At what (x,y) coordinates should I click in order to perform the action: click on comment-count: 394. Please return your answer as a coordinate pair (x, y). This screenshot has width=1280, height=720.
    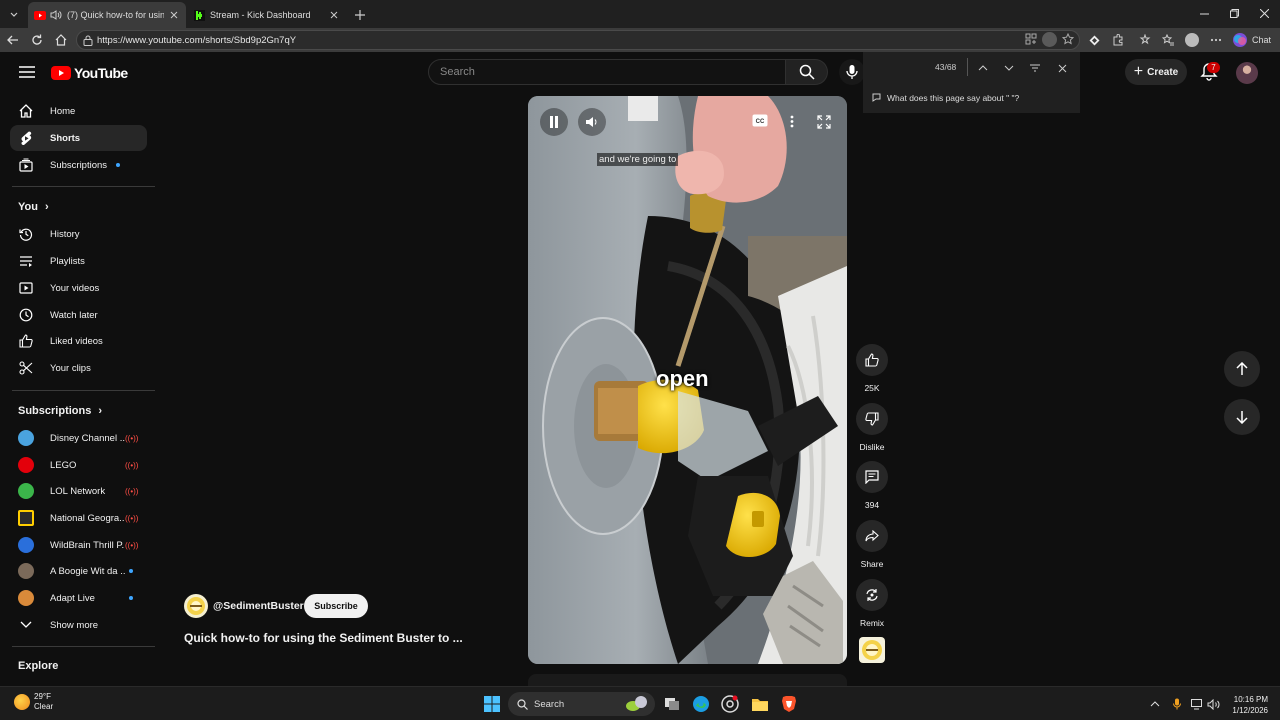
    Looking at the image, I should click on (872, 505).